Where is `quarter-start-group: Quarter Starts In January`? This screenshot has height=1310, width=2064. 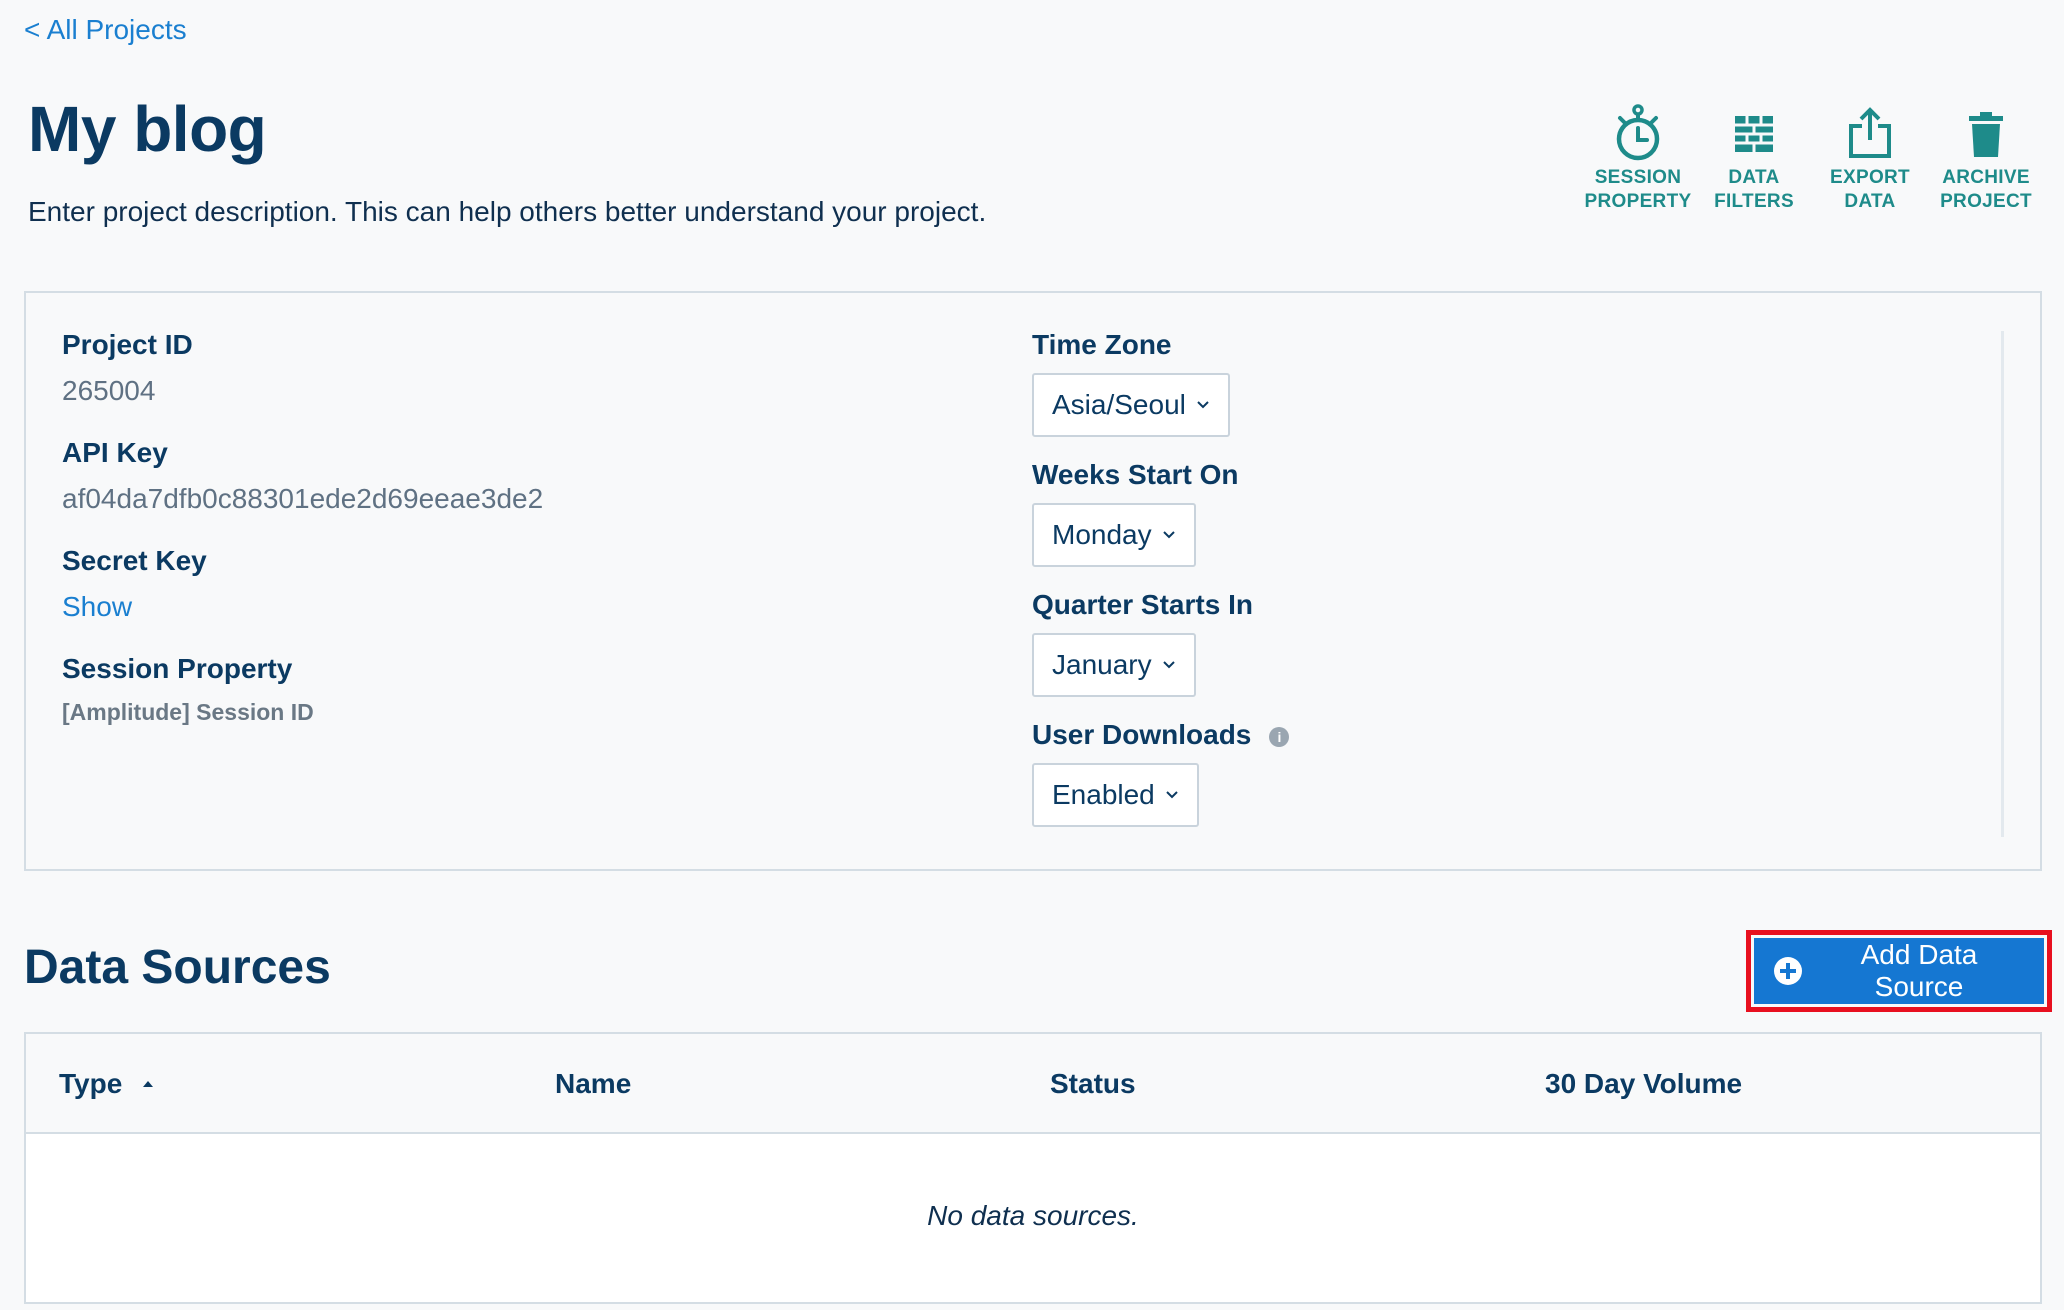
quarter-start-group: Quarter Starts In January is located at coordinates (1160, 643).